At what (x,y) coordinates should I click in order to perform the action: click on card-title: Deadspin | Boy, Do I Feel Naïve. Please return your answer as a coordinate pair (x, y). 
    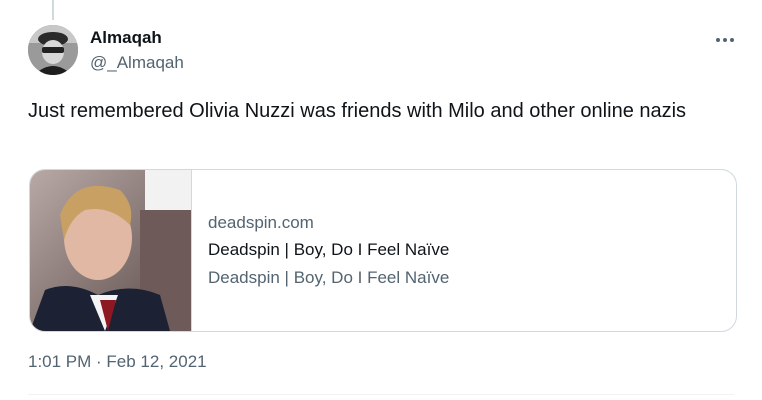
    Looking at the image, I should click on (329, 249).